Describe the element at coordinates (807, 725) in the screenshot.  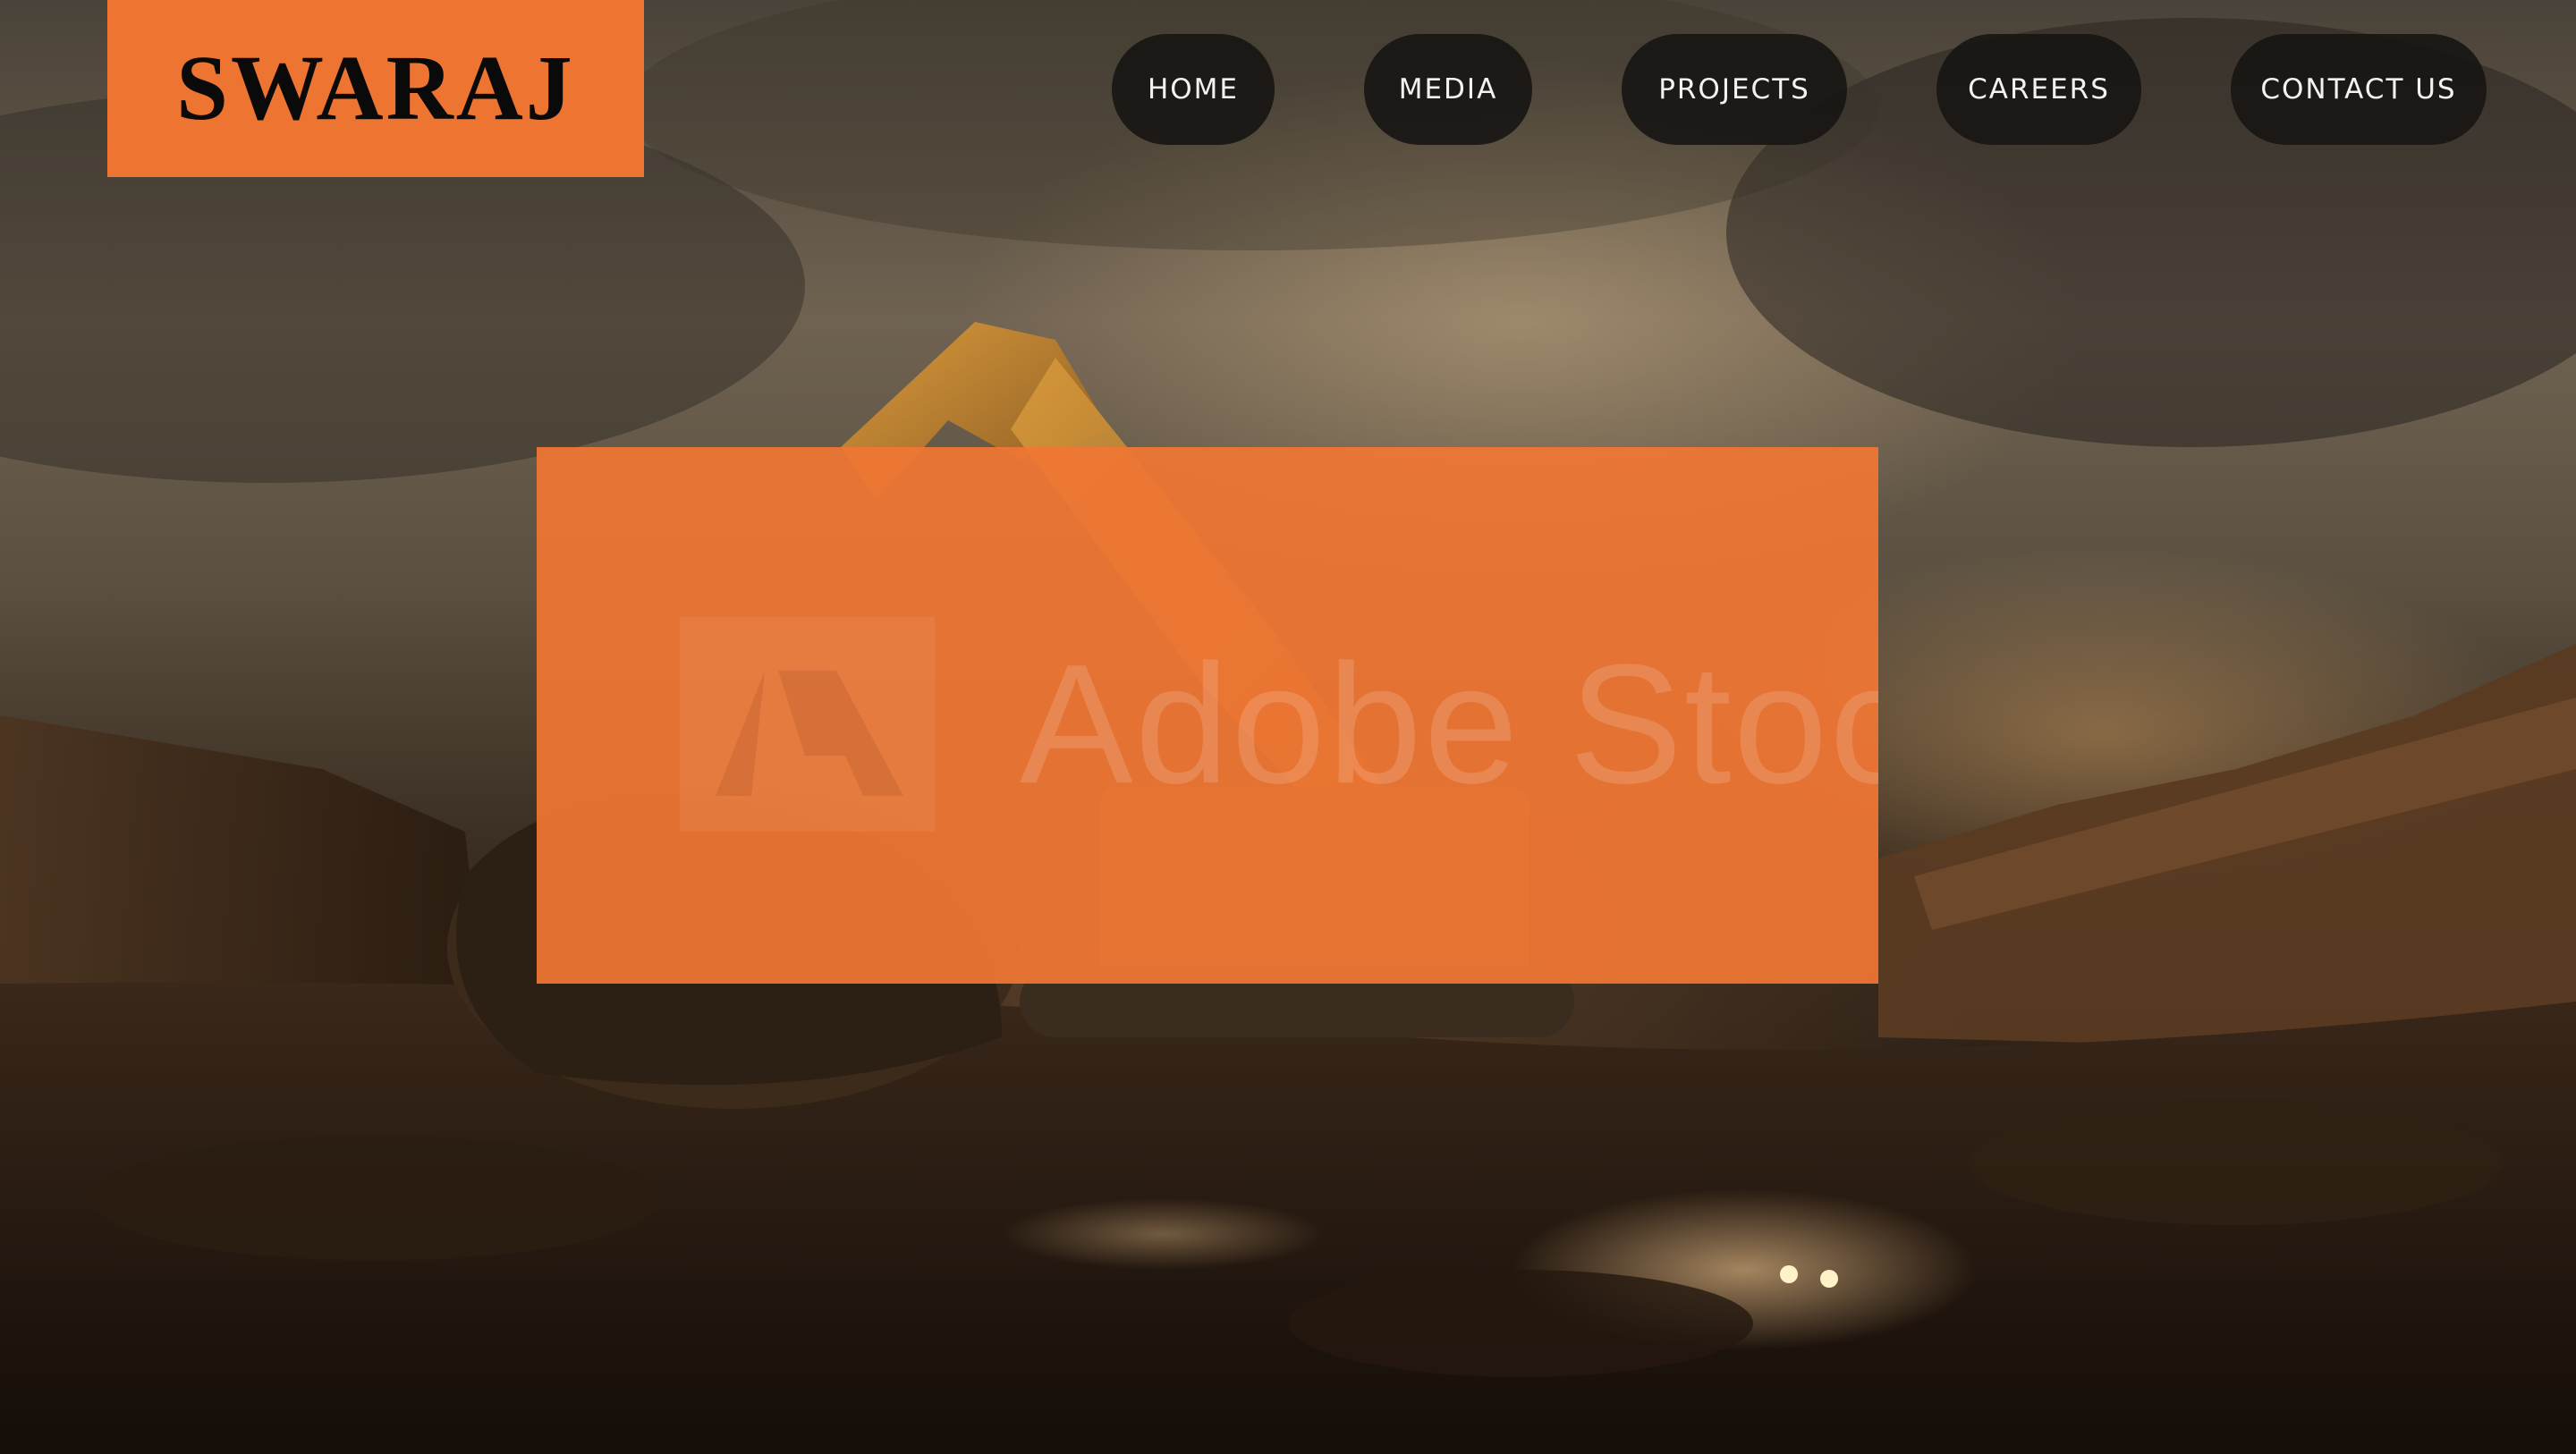
I see `adobe-stock-logo-icon` at that location.